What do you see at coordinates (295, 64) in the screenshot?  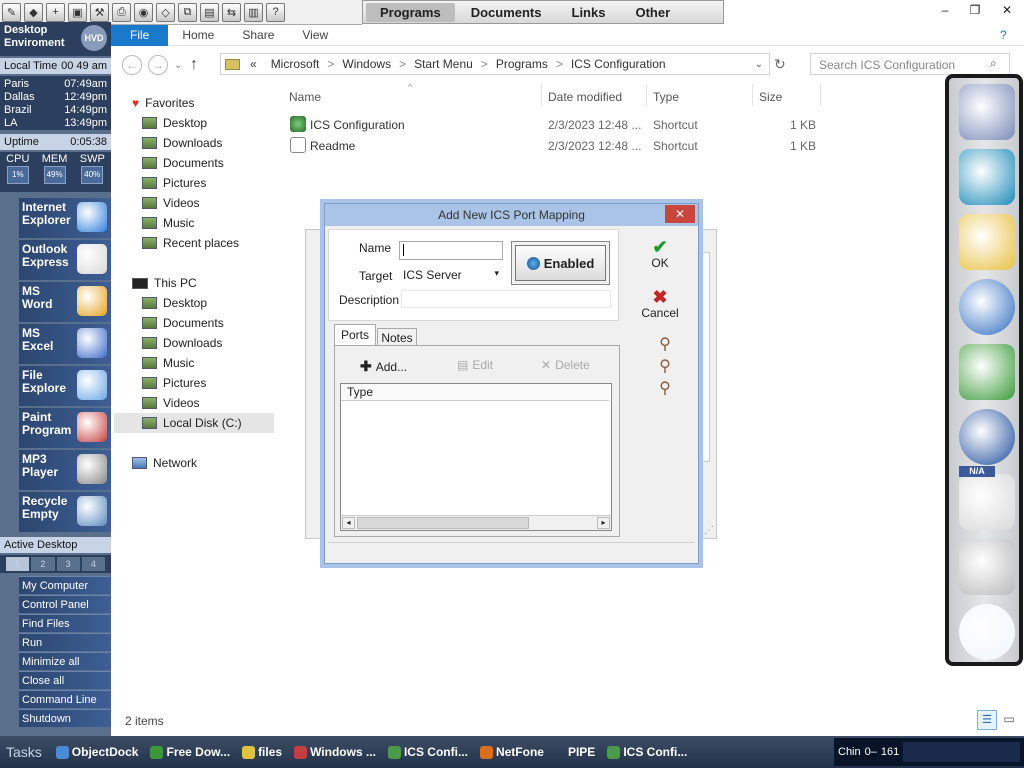 I see `breadcrumb-item: Microsoft` at bounding box center [295, 64].